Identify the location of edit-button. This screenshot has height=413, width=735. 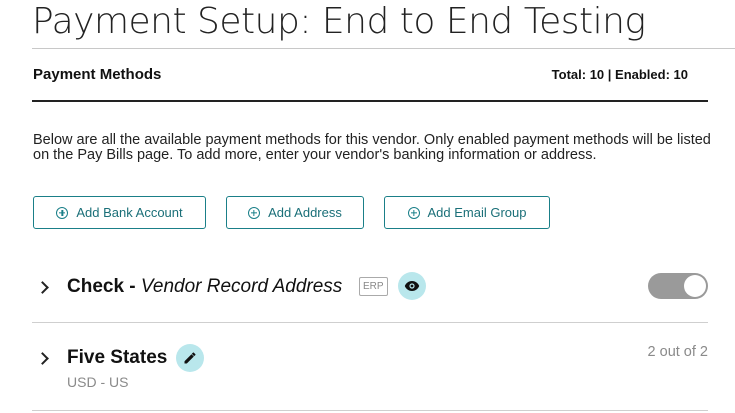
(190, 358).